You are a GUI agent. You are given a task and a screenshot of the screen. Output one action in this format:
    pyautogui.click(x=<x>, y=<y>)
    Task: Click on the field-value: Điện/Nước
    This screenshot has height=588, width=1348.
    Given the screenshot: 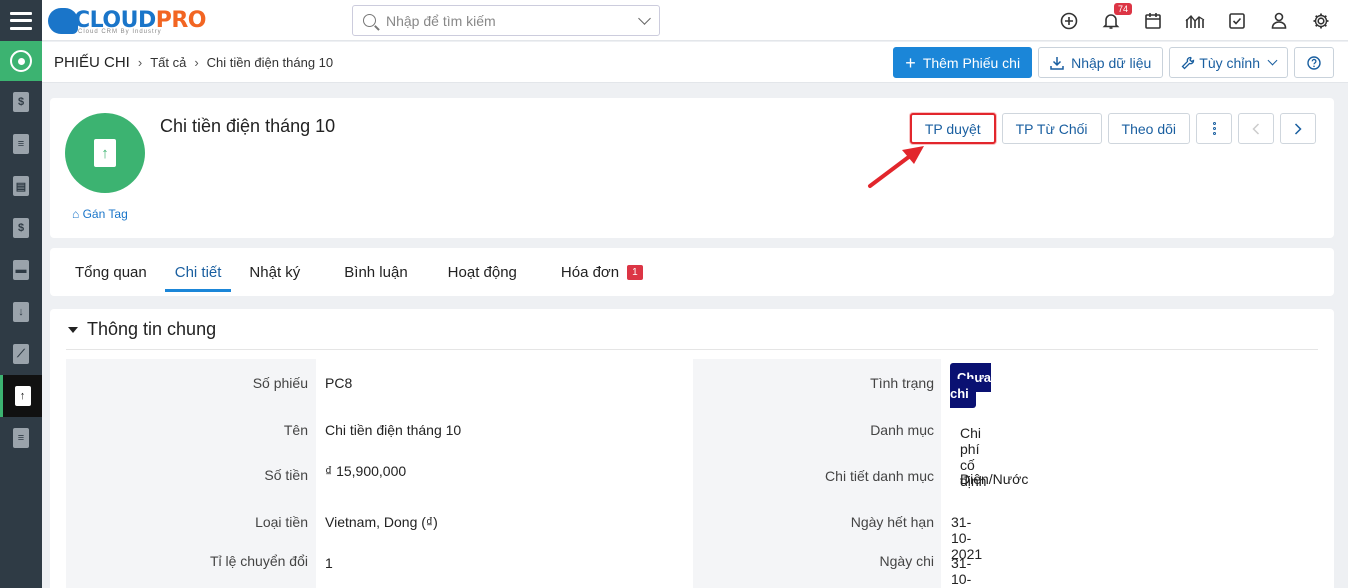 What is the action you would take?
    pyautogui.click(x=994, y=479)
    